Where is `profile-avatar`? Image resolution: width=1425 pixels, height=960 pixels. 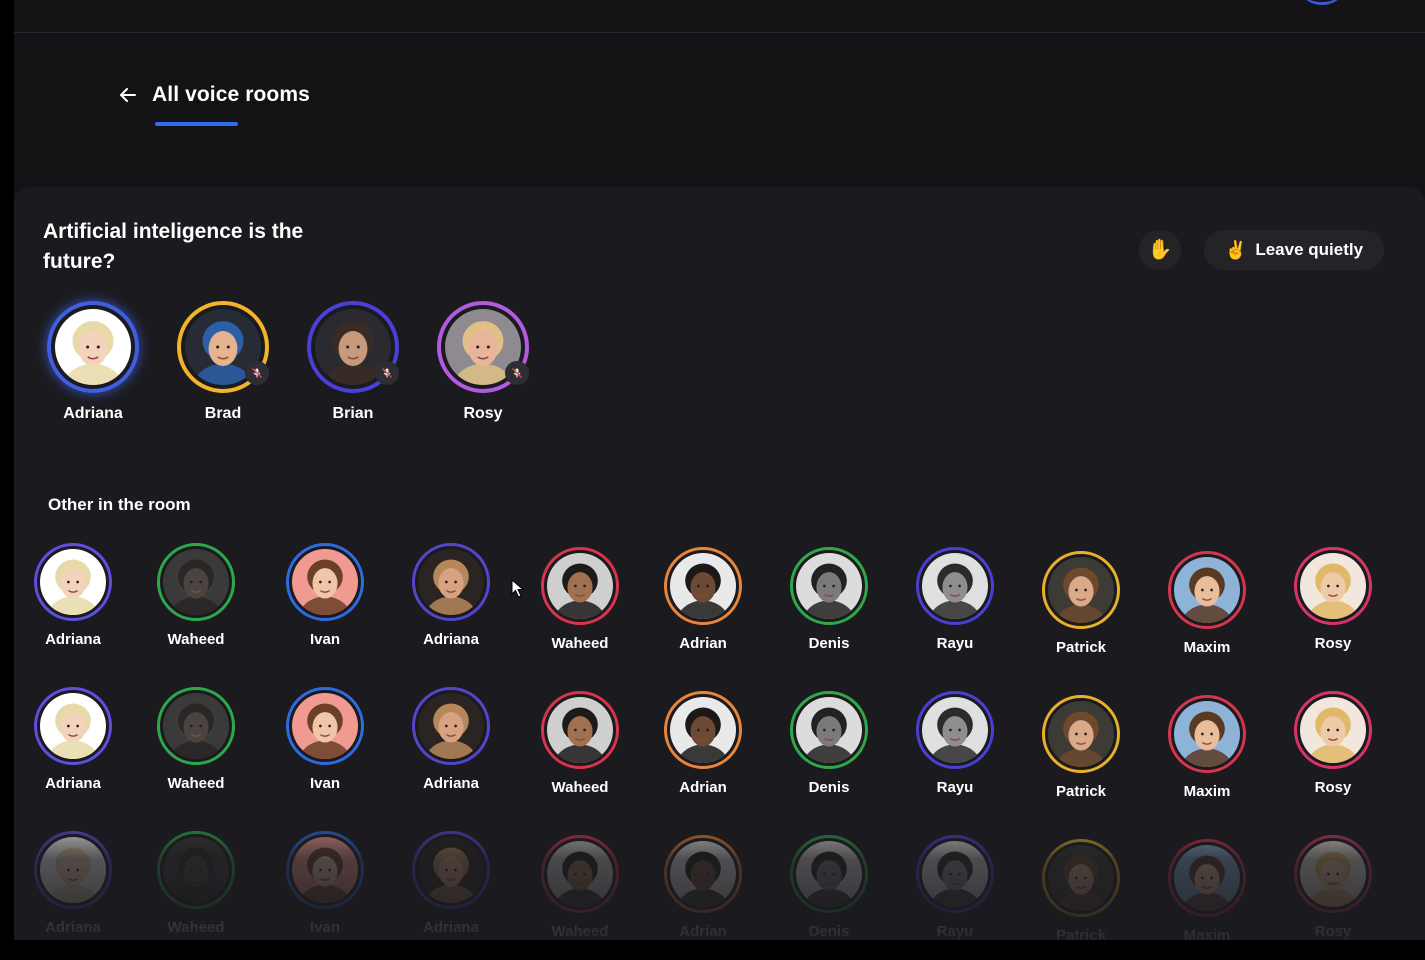
profile-avatar is located at coordinates (1322, 2).